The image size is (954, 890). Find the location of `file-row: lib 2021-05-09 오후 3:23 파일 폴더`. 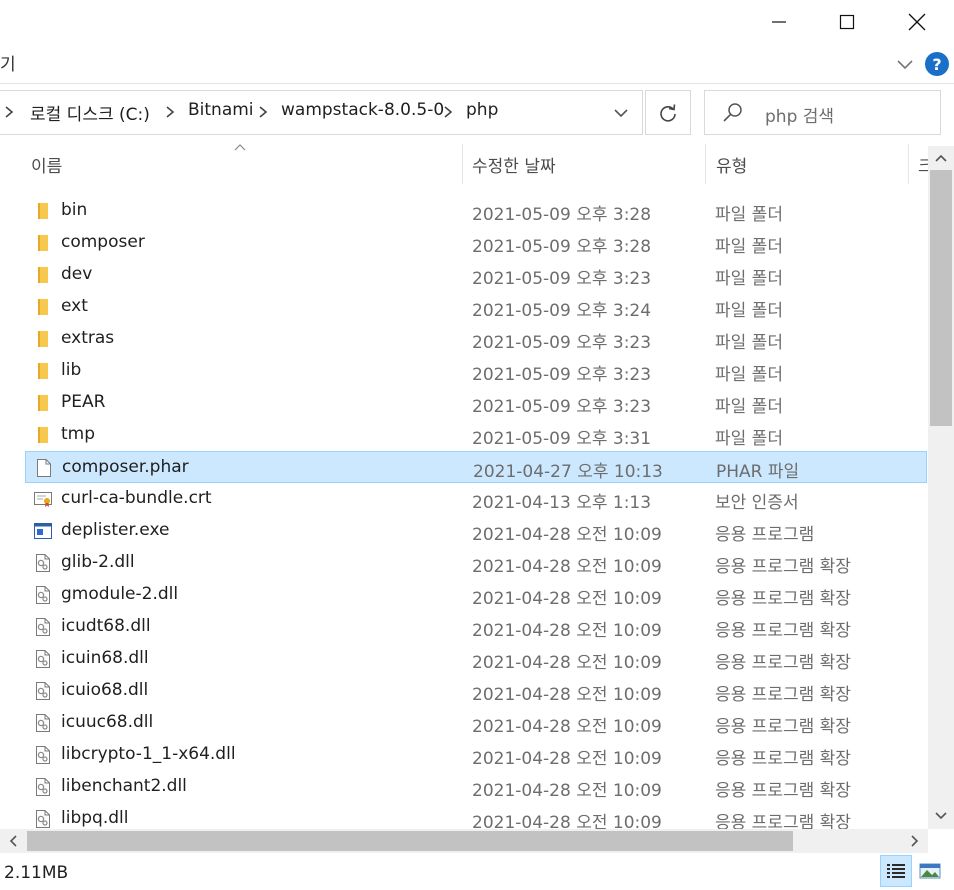

file-row: lib 2021-05-09 오후 3:23 파일 폴더 is located at coordinates (476, 371).